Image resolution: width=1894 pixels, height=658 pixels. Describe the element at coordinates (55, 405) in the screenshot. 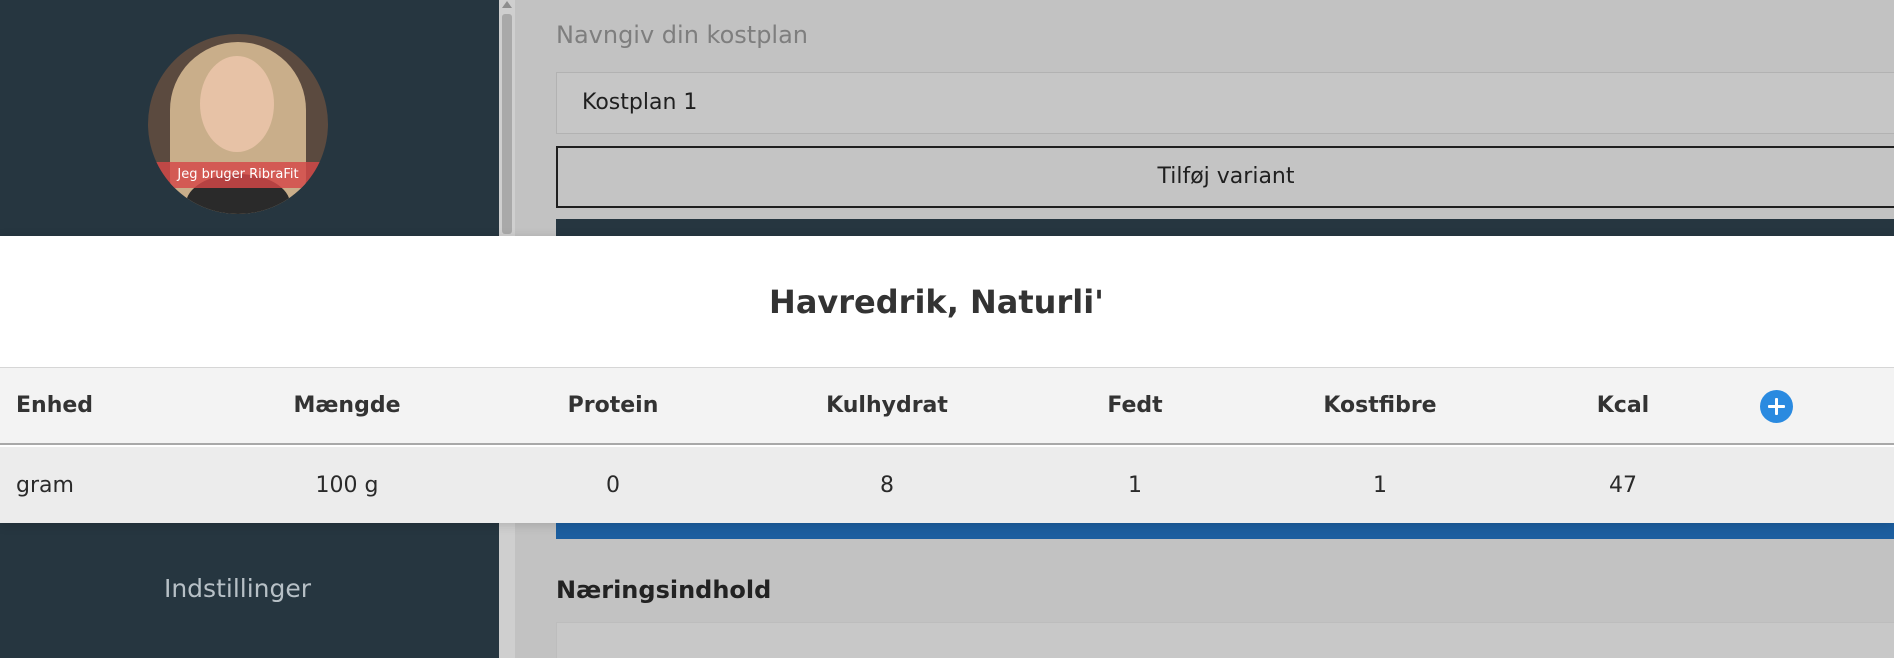

I see `column-header-enhed: Enhed` at that location.